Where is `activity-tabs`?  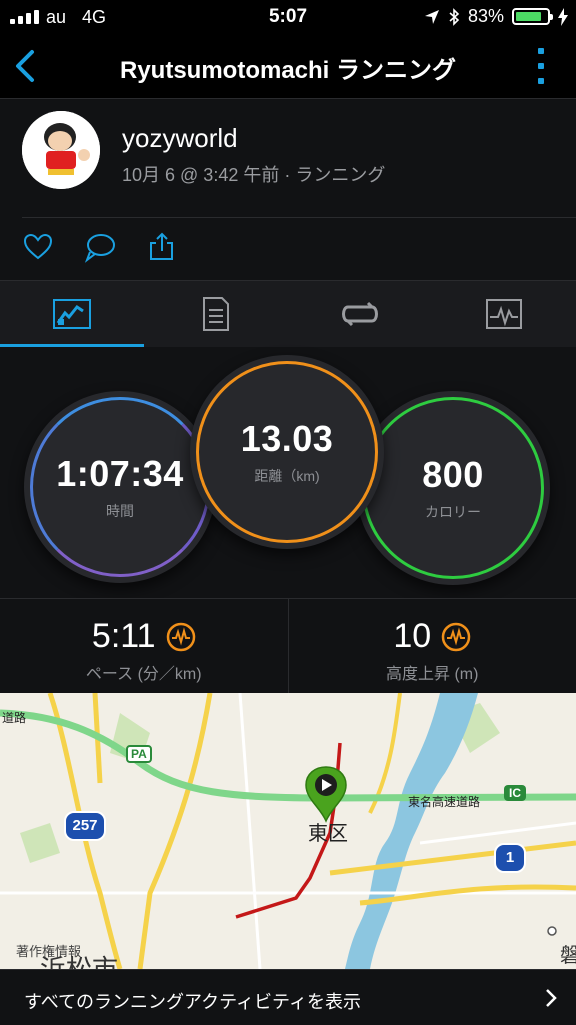 activity-tabs is located at coordinates (288, 313).